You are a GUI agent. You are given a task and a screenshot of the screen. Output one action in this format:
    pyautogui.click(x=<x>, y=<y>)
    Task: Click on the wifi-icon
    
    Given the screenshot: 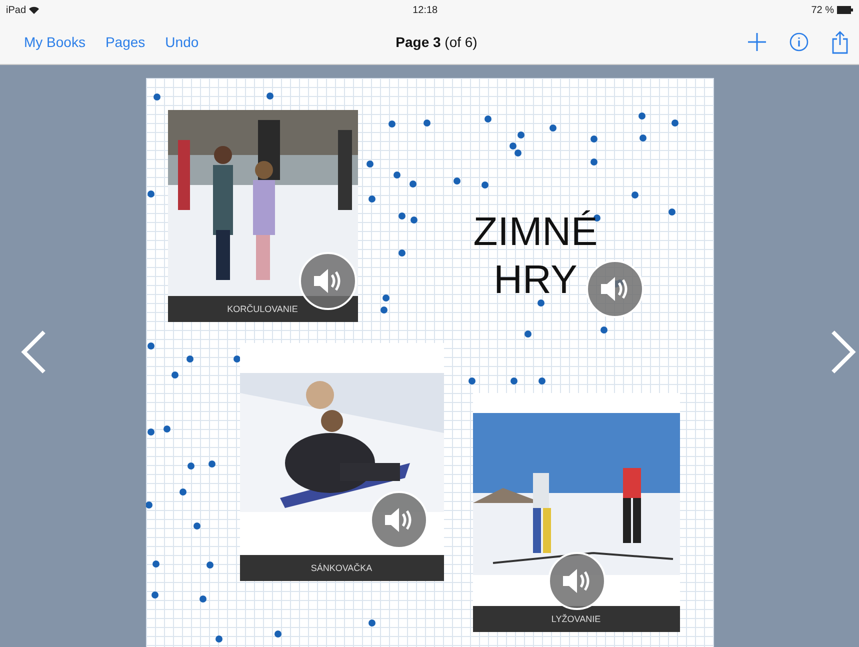 What is the action you would take?
    pyautogui.click(x=34, y=10)
    